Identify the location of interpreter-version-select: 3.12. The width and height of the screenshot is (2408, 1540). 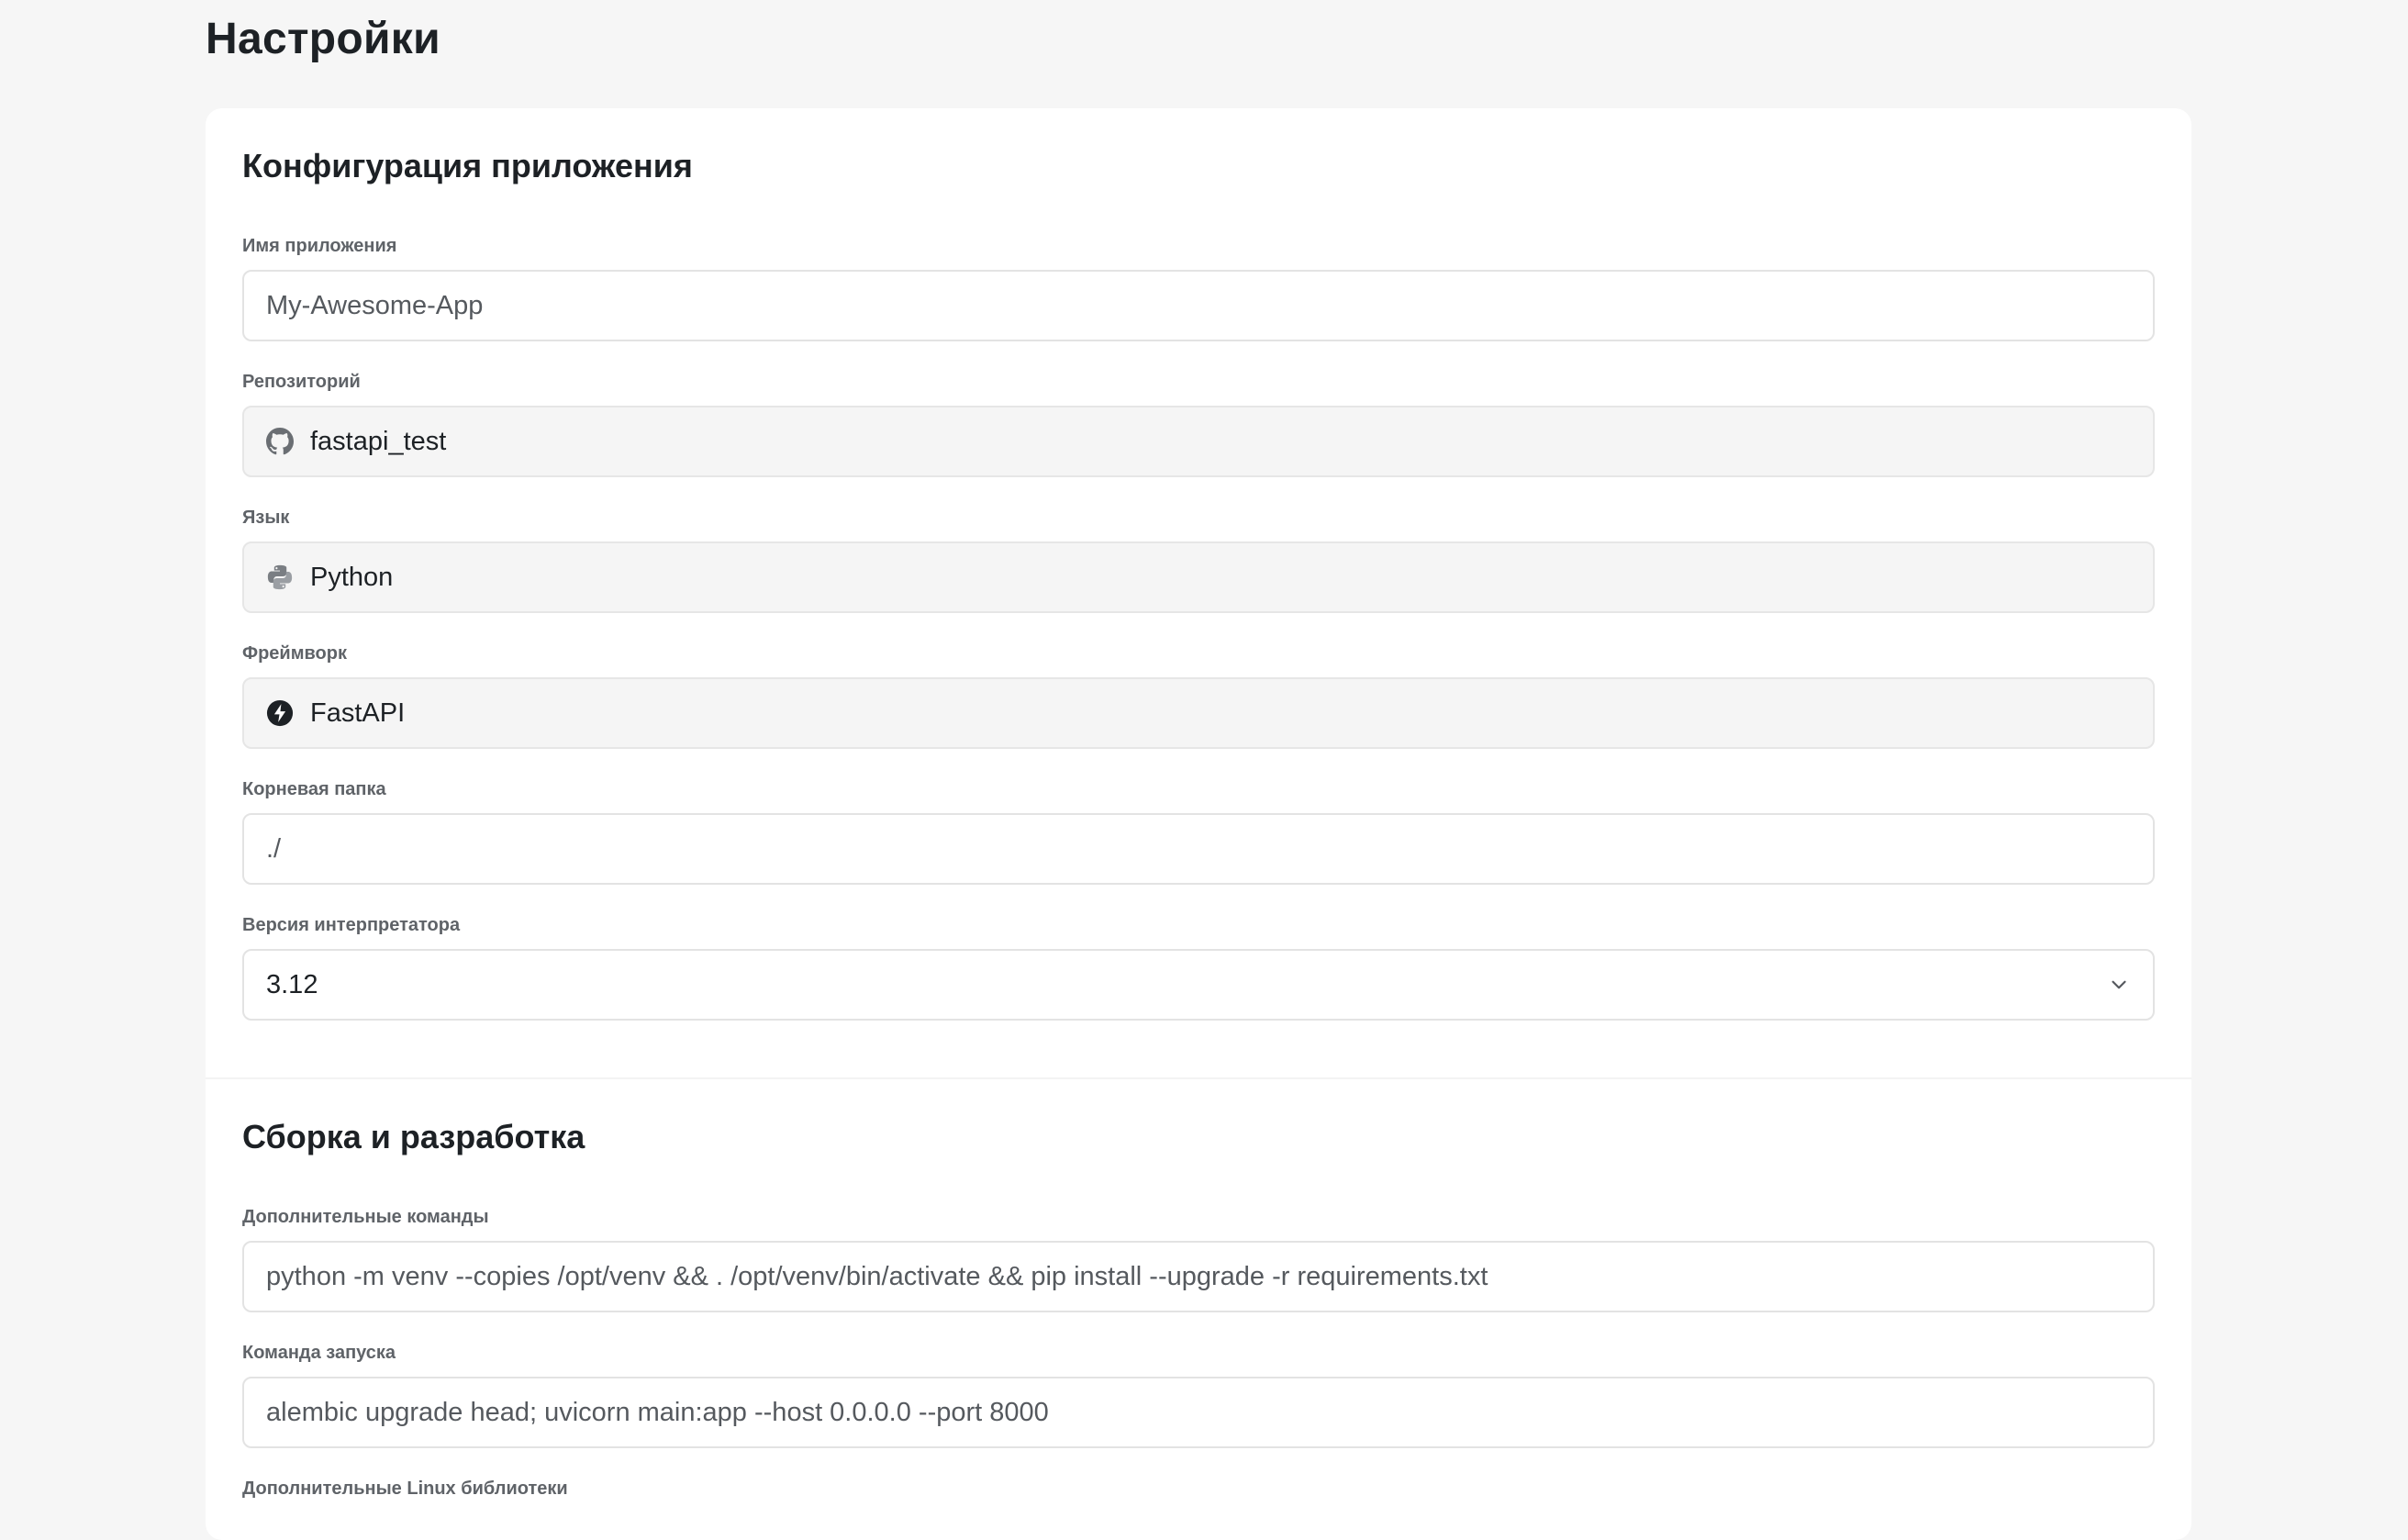
(1198, 985).